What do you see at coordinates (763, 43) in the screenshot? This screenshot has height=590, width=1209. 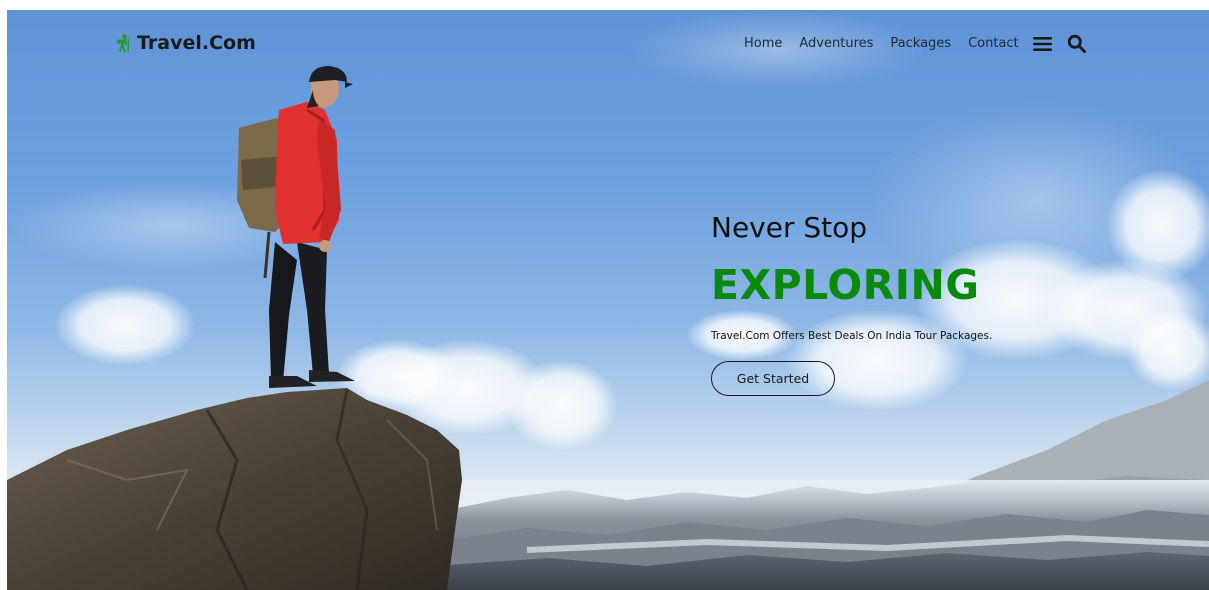 I see `nav-link-home: Home` at bounding box center [763, 43].